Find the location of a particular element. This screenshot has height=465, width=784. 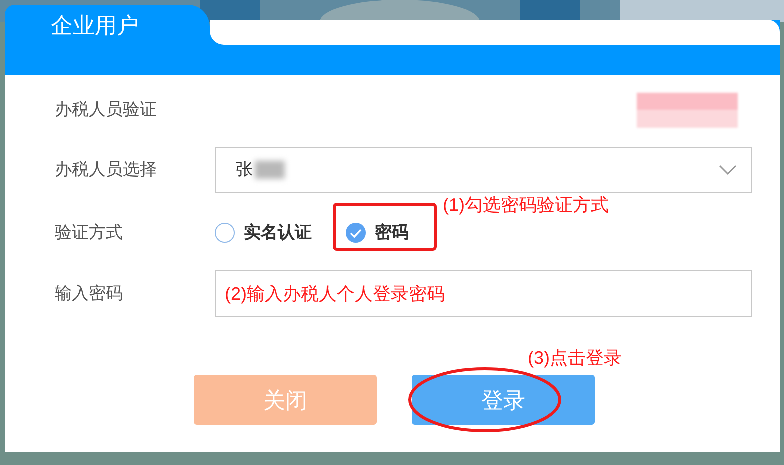

field-label: 验证方式 is located at coordinates (89, 233).